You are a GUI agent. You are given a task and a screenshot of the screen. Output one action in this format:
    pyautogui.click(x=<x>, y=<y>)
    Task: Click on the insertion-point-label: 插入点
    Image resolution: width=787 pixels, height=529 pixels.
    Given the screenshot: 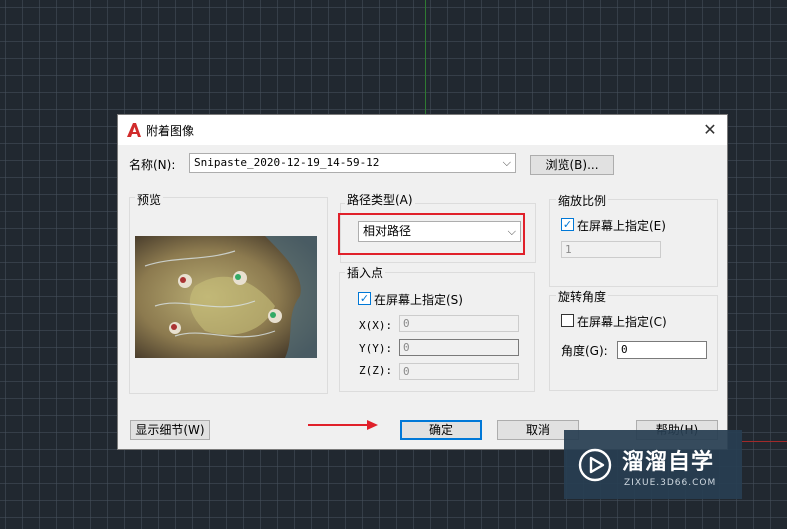 What is the action you would take?
    pyautogui.click(x=365, y=272)
    